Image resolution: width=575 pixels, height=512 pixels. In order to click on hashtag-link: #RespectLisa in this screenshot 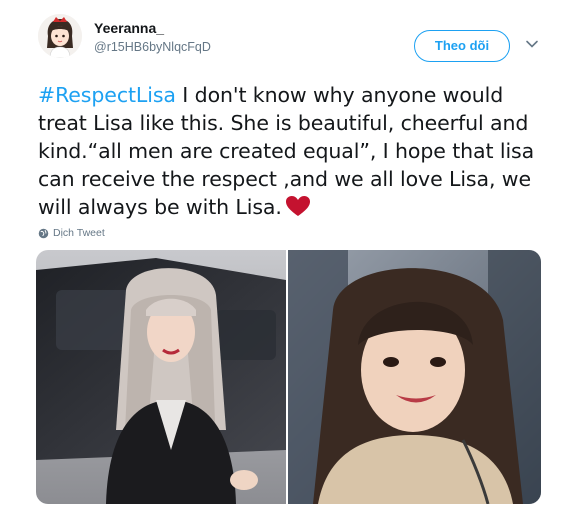, I will do `click(107, 95)`.